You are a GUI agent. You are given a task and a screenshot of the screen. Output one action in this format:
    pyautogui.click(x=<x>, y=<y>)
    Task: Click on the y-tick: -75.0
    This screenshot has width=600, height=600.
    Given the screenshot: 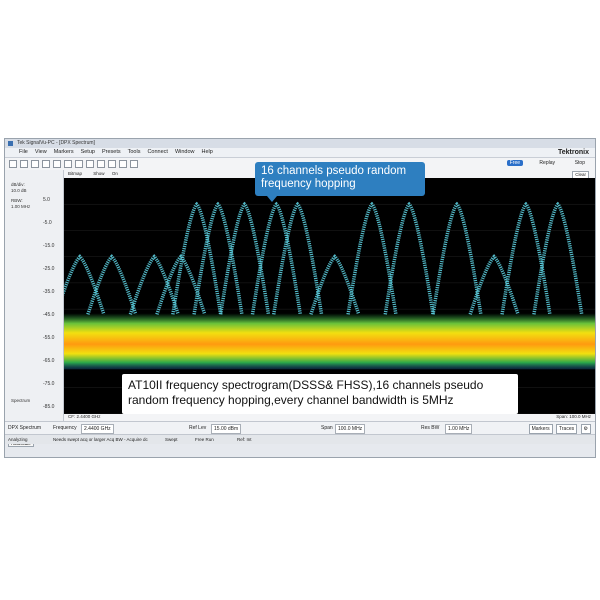 What is the action you would take?
    pyautogui.click(x=49, y=384)
    